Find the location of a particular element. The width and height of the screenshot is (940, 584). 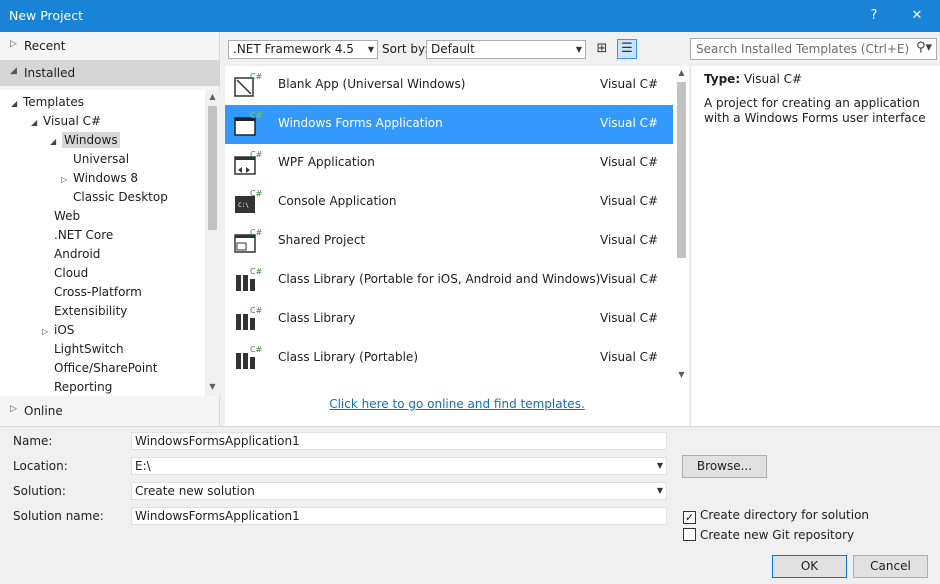

create-directory-checkbox: ✓ Create directory for solution is located at coordinates (776, 516).